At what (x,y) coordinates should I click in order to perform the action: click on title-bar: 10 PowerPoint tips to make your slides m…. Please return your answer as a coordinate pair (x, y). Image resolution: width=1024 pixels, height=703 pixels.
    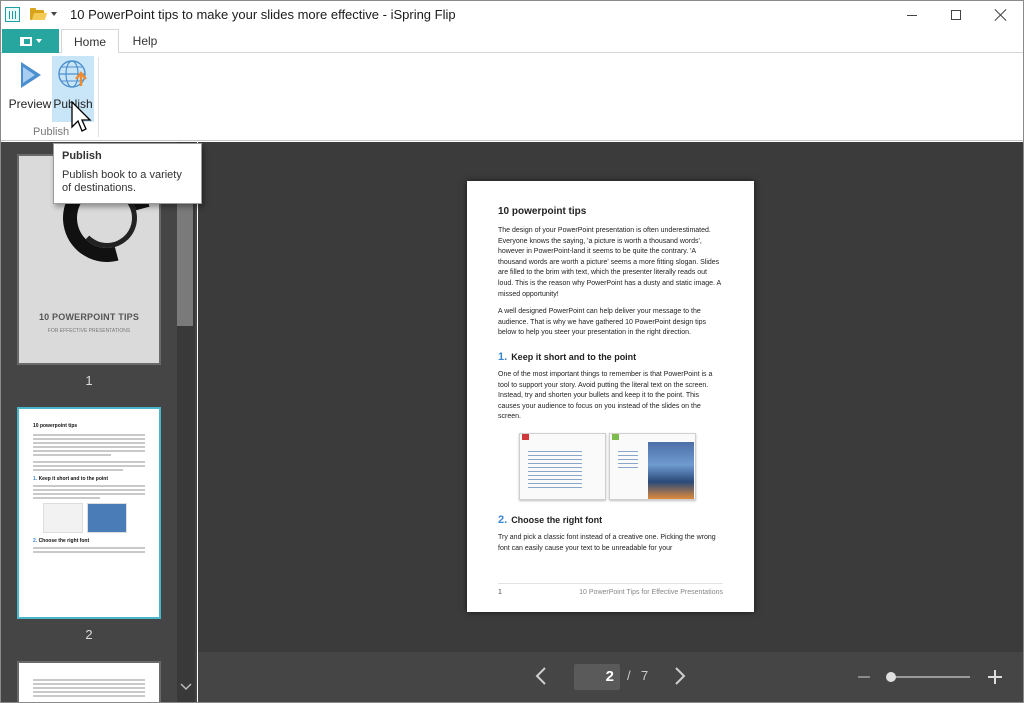
    Looking at the image, I should click on (512, 15).